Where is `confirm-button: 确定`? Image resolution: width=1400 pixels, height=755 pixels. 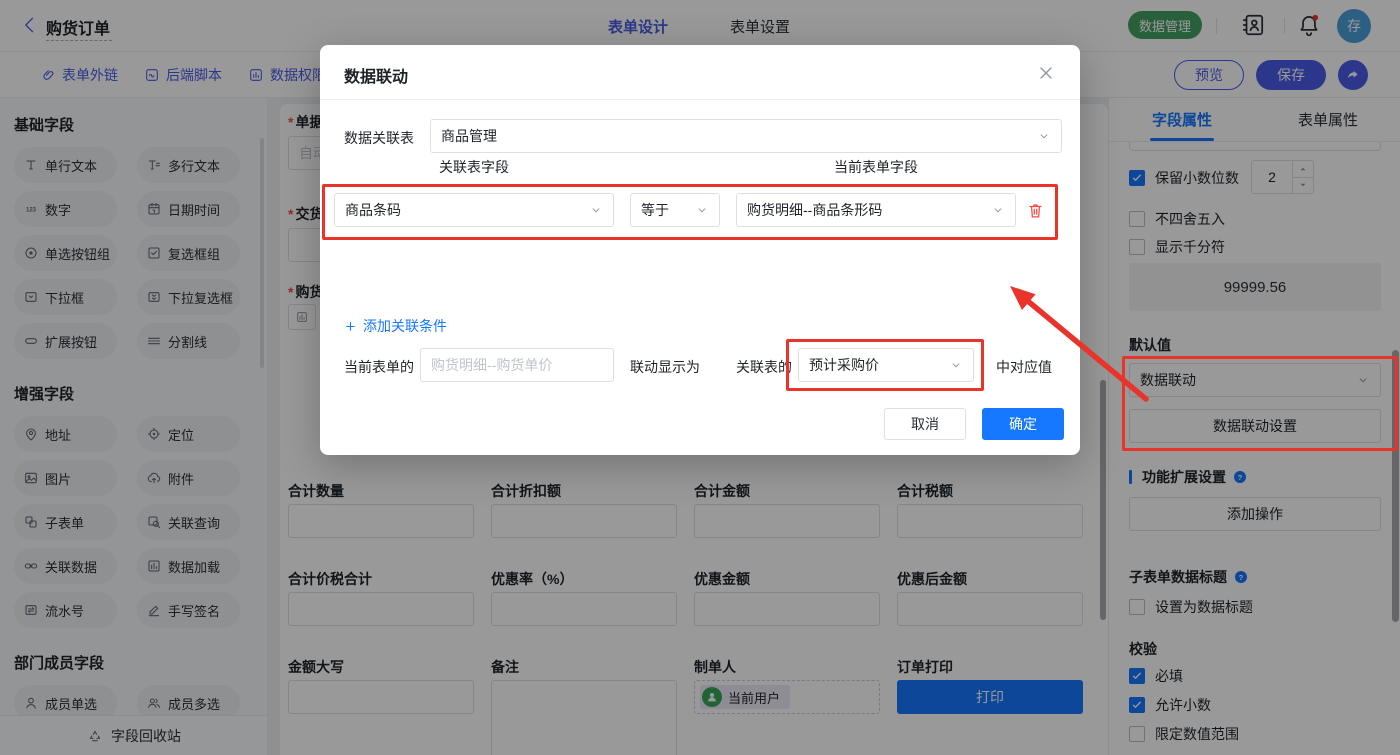
confirm-button: 确定 is located at coordinates (1023, 424).